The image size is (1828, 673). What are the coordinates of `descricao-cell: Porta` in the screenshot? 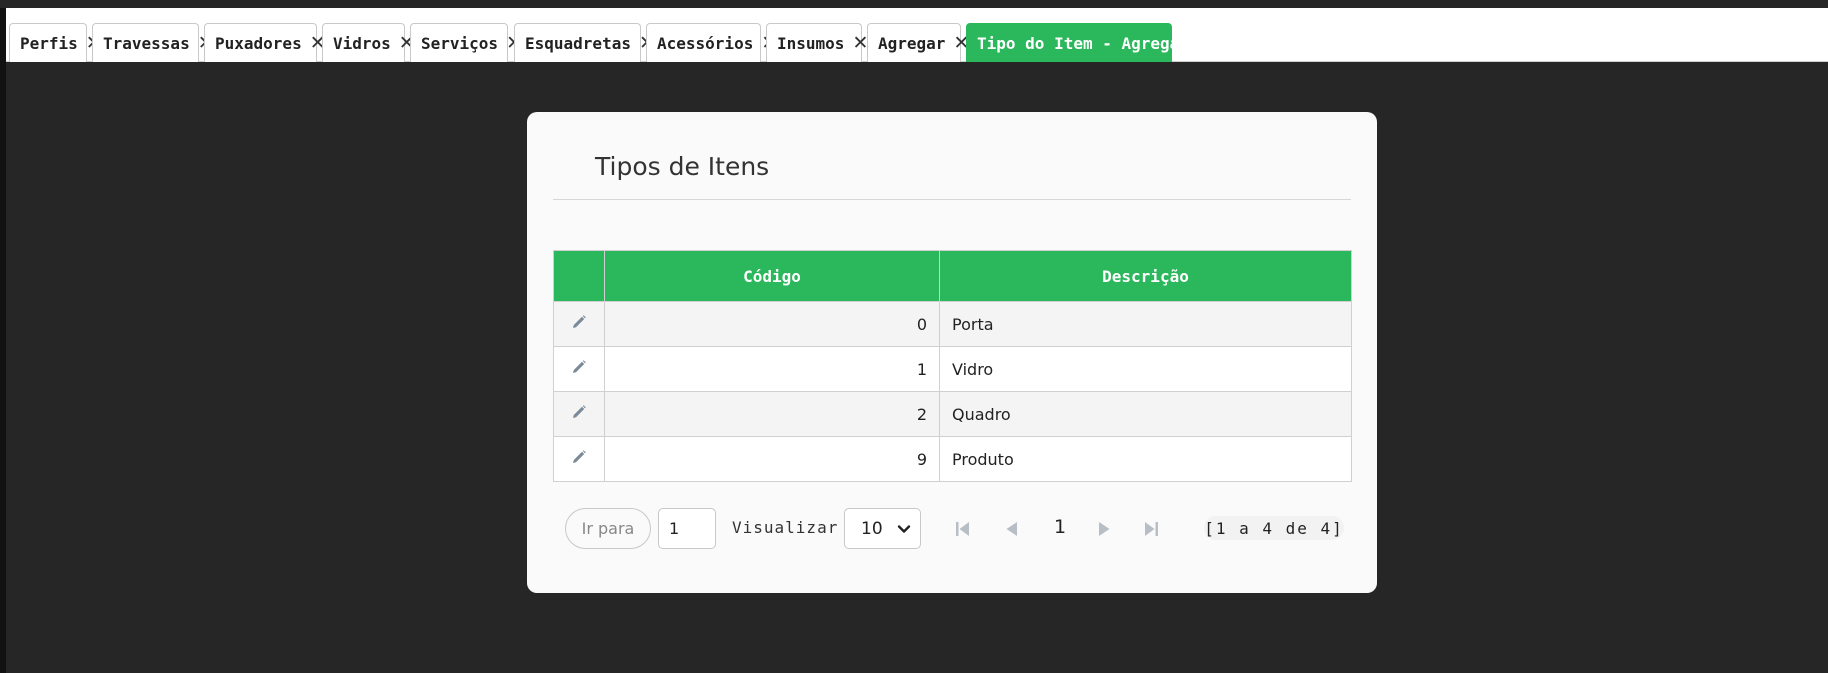 It's located at (1145, 324).